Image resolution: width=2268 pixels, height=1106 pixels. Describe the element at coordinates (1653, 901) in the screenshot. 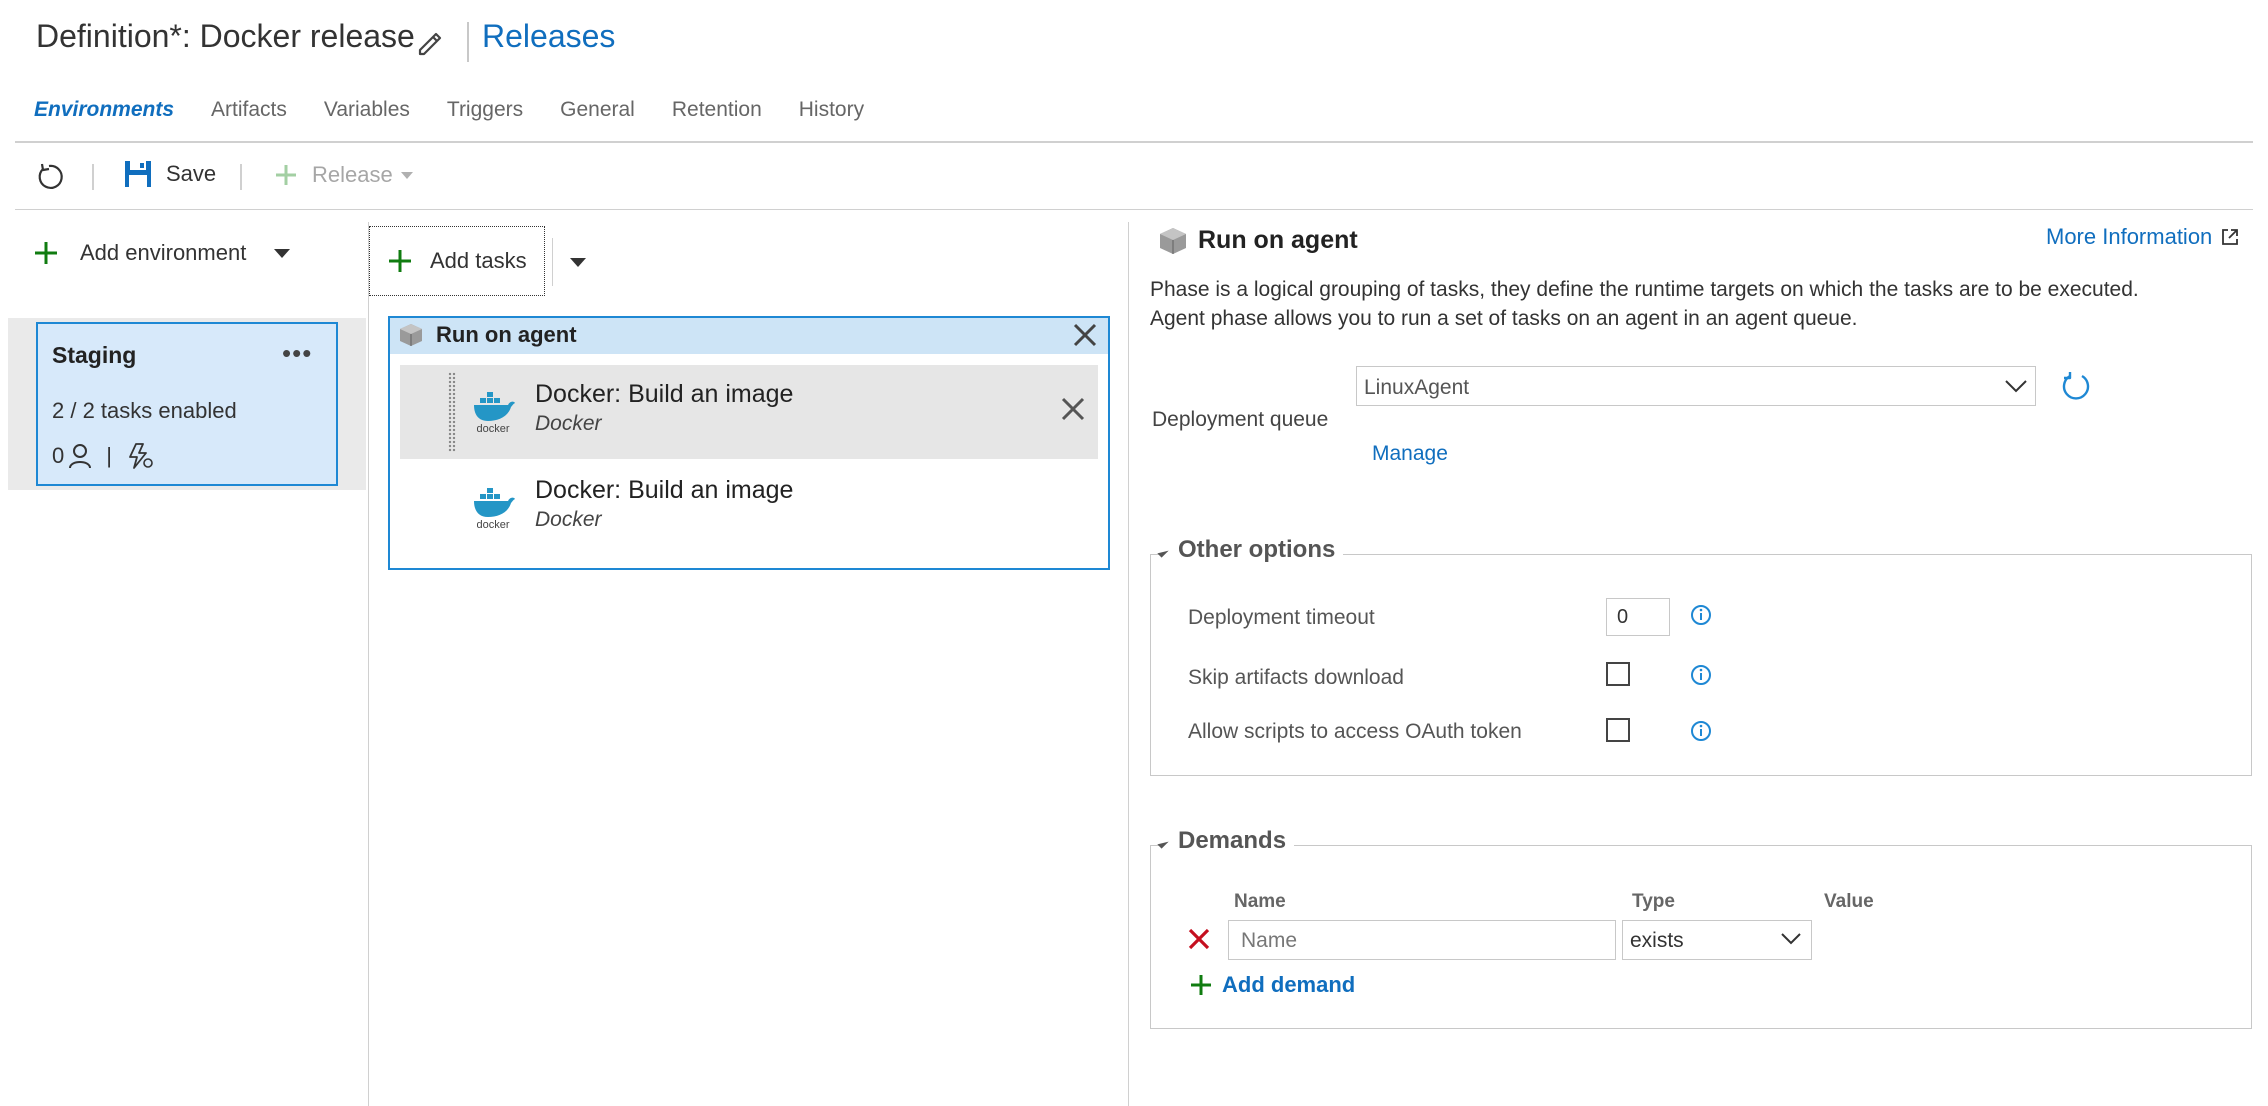

I see `demands-column-type: Type` at that location.